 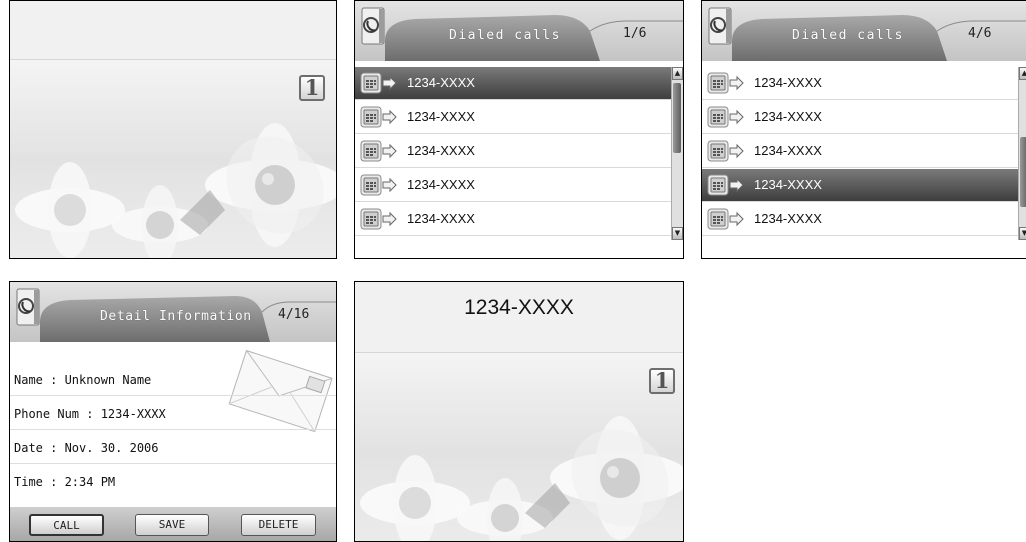 I want to click on call-time: Time : 2:34 PM, so click(x=65, y=482).